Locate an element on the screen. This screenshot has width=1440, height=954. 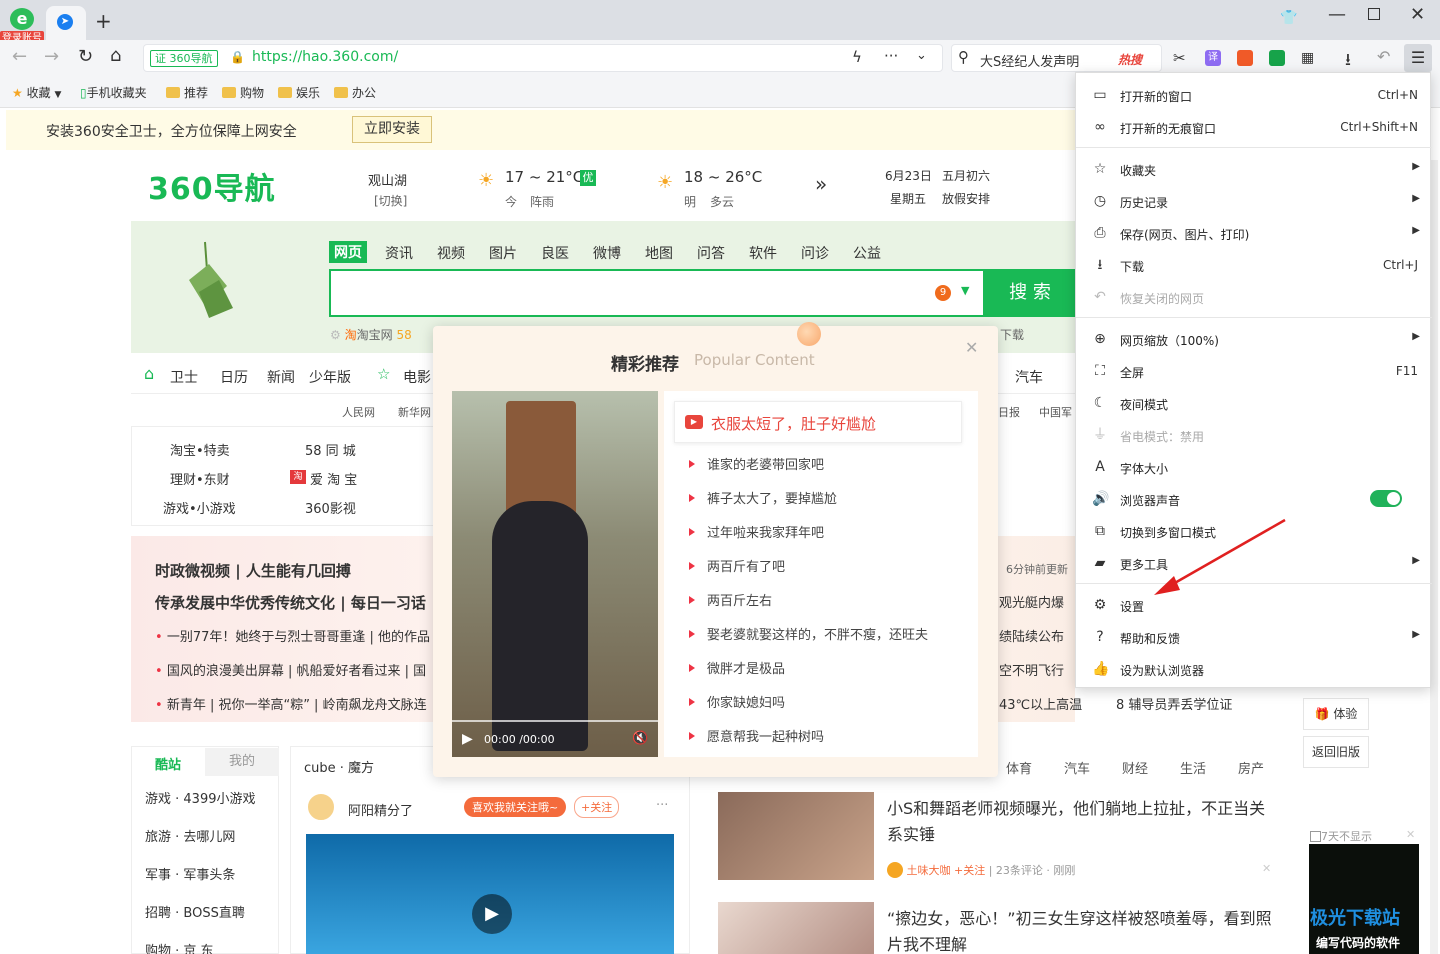
search-tab: 微博 is located at coordinates (607, 253).